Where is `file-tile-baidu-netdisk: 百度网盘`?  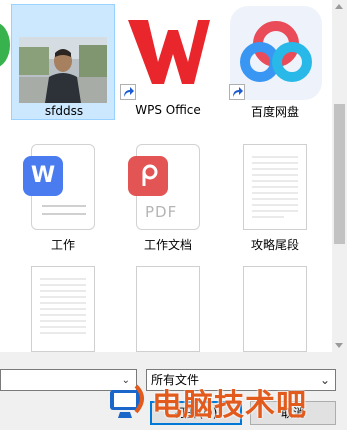
file-tile-baidu-netdisk: 百度网盘 is located at coordinates (275, 62).